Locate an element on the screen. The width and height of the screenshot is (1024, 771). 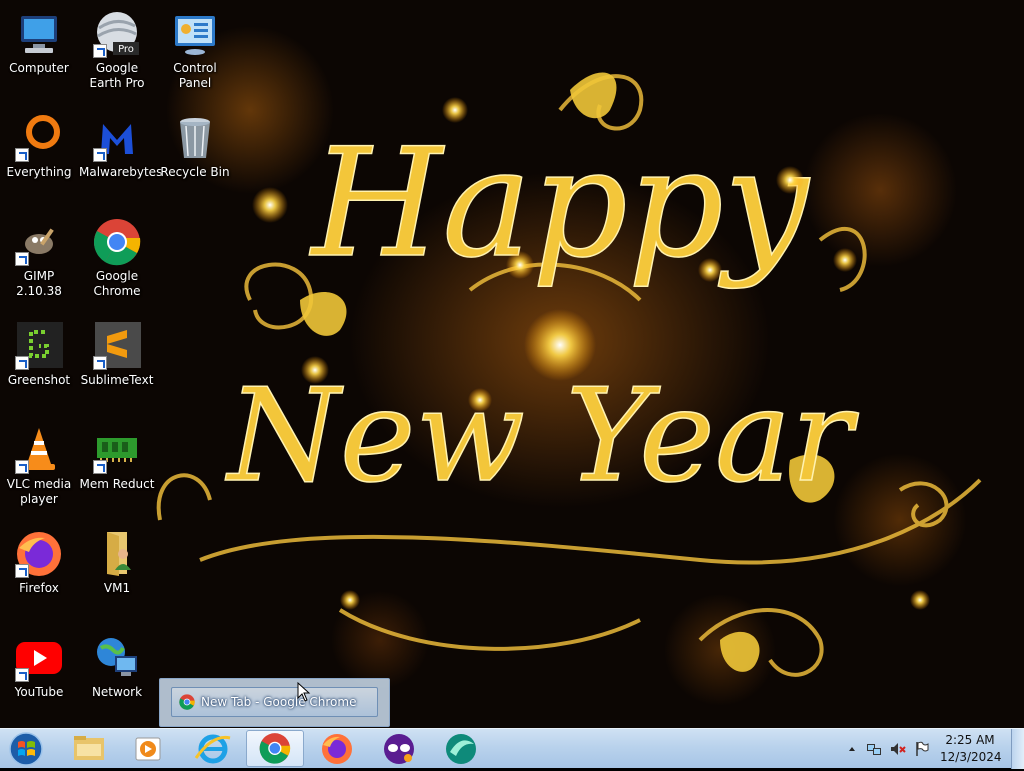
thumbnail-window-item: New Tab - Google Chrome is located at coordinates (274, 702).